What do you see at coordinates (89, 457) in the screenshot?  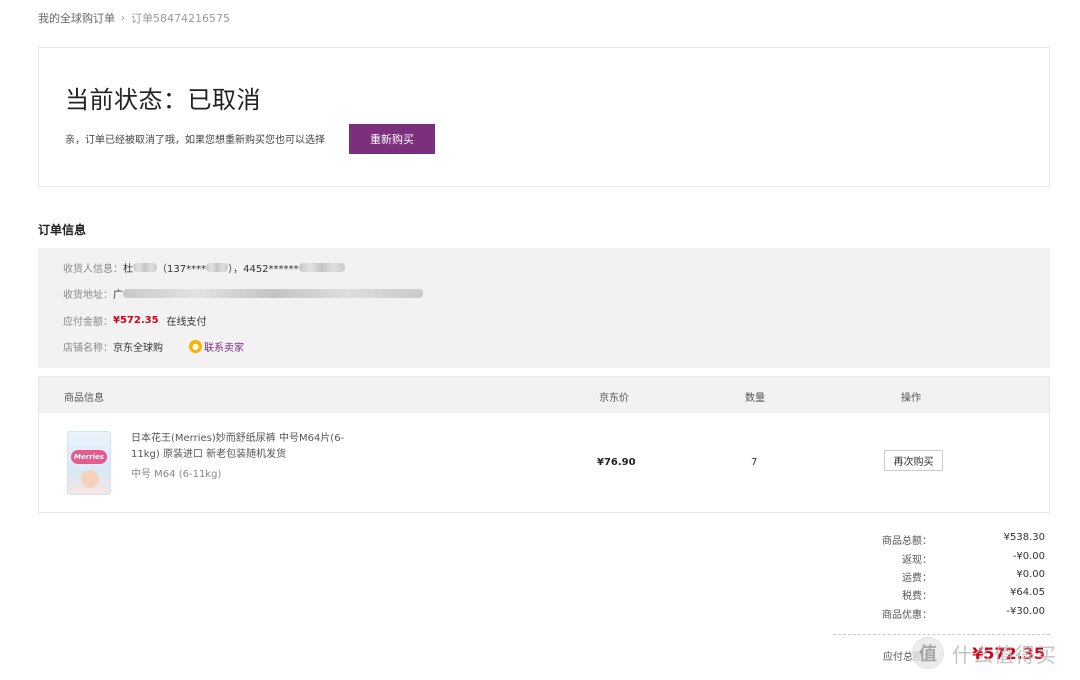 I see `product-brand-logo: Merries` at bounding box center [89, 457].